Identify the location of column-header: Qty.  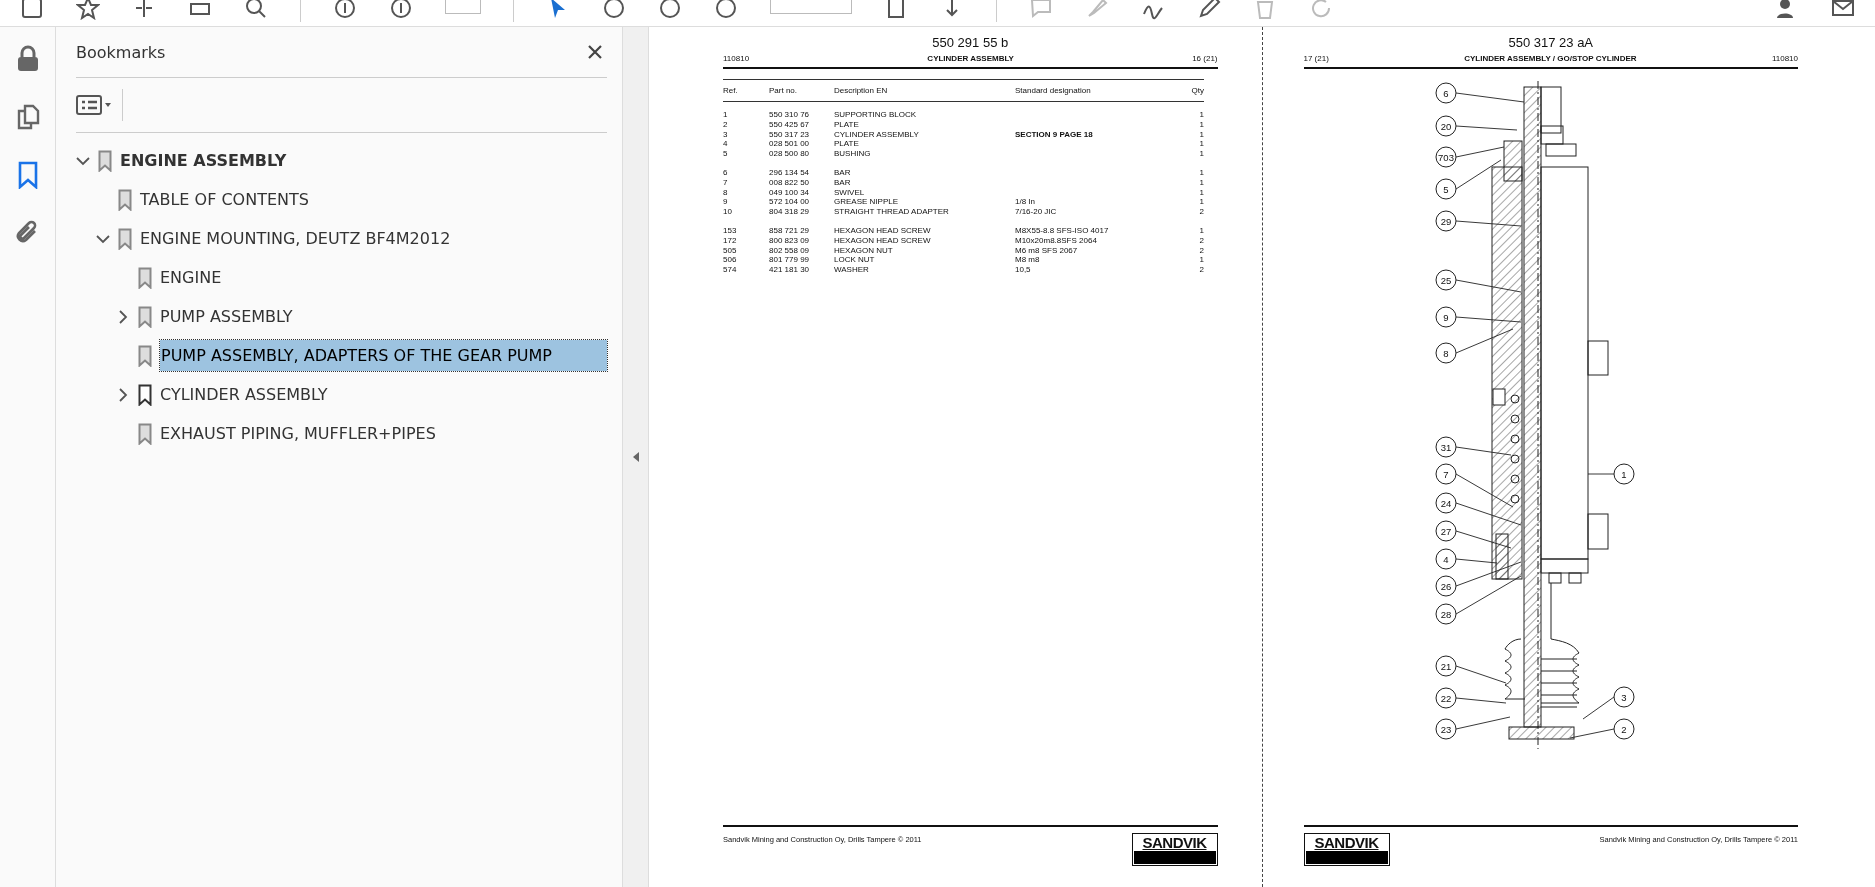
(1192, 90).